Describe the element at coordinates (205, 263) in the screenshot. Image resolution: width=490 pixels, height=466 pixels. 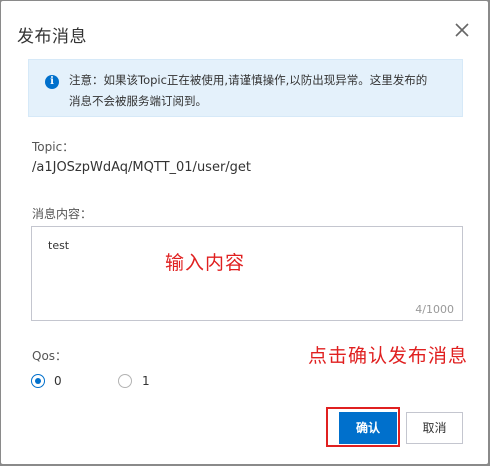
I see `annotation-input-hint: 输入内容` at that location.